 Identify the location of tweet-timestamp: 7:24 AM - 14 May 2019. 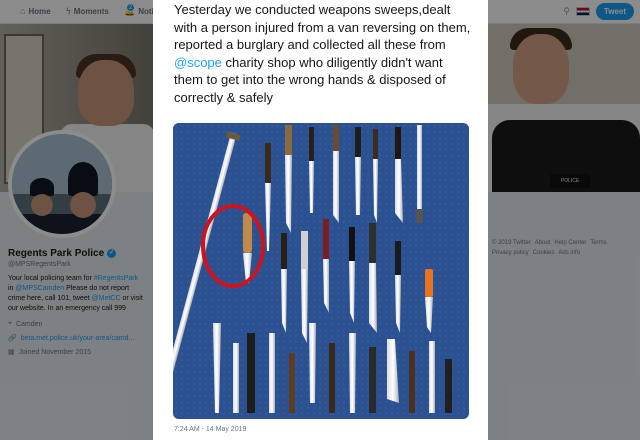
(210, 429).